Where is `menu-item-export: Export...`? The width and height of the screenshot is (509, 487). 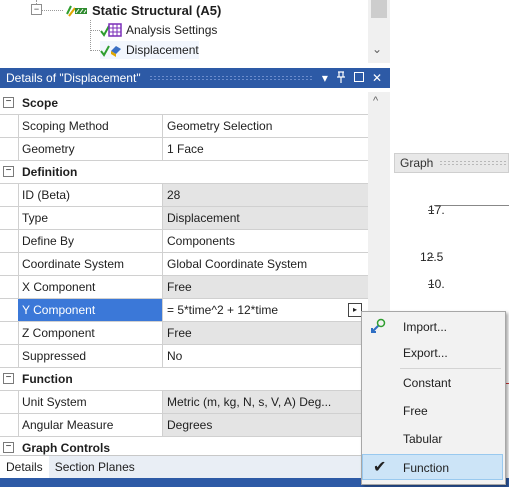
menu-item-export: Export... is located at coordinates (432, 353).